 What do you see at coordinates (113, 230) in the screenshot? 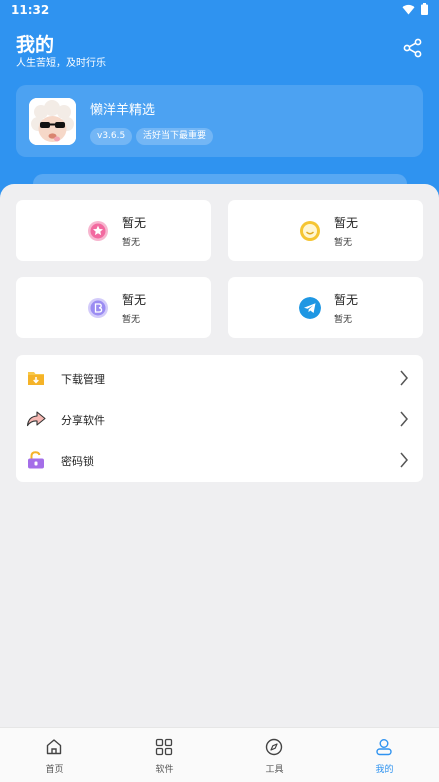
I see `stat-card-1: 暂无 暂无` at bounding box center [113, 230].